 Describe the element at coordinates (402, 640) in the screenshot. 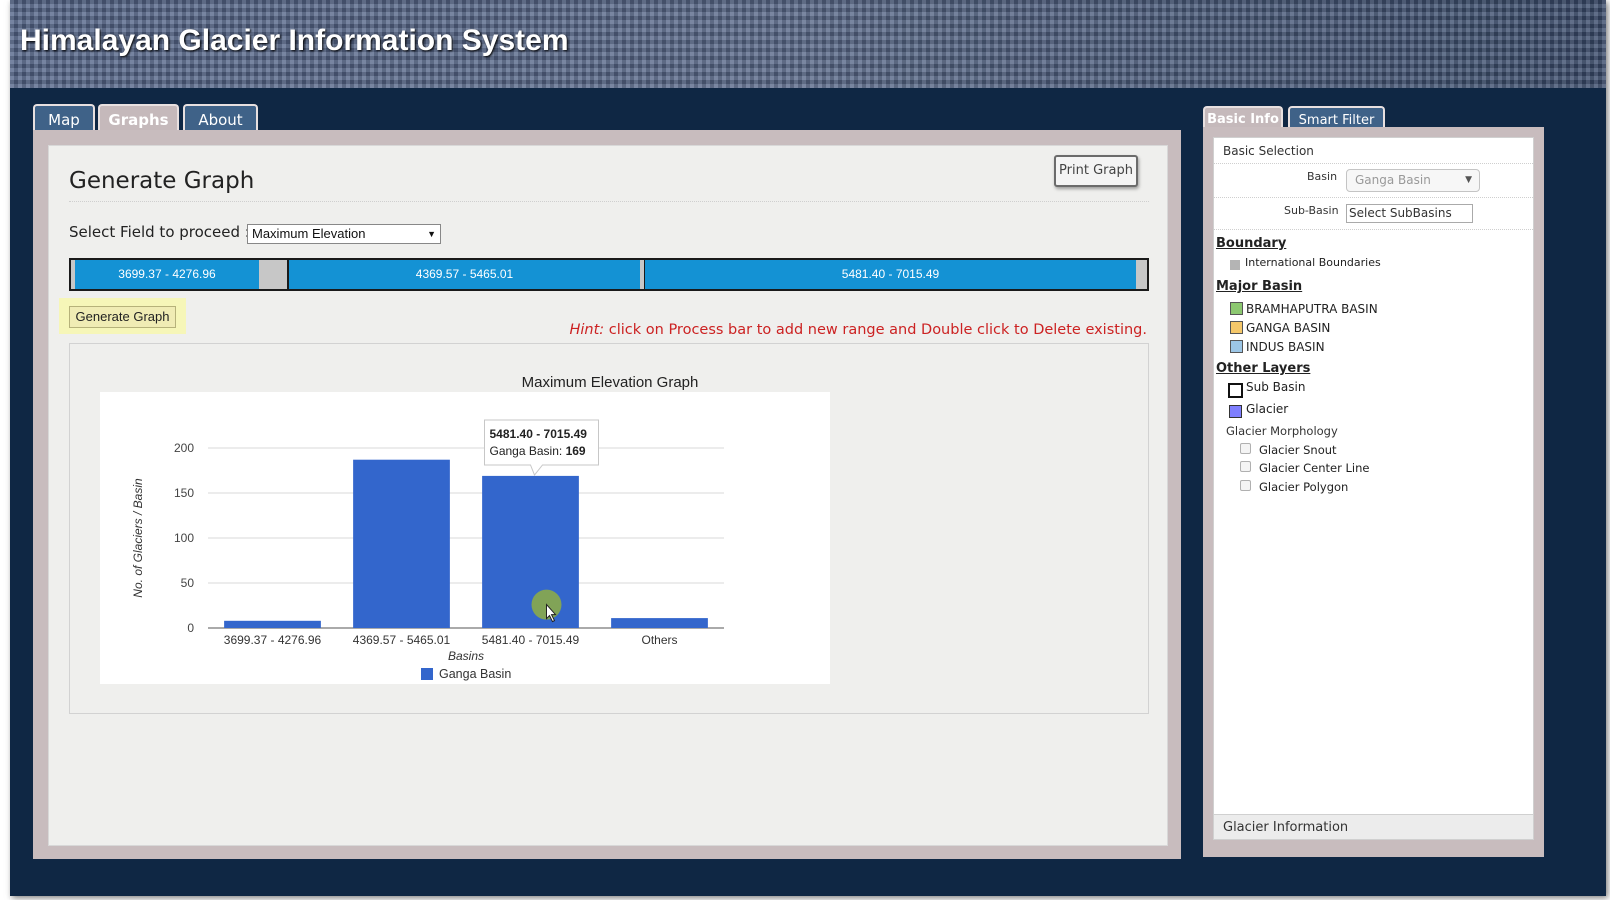

I see `x-tick-label: 4369.57 - 5465.01` at that location.